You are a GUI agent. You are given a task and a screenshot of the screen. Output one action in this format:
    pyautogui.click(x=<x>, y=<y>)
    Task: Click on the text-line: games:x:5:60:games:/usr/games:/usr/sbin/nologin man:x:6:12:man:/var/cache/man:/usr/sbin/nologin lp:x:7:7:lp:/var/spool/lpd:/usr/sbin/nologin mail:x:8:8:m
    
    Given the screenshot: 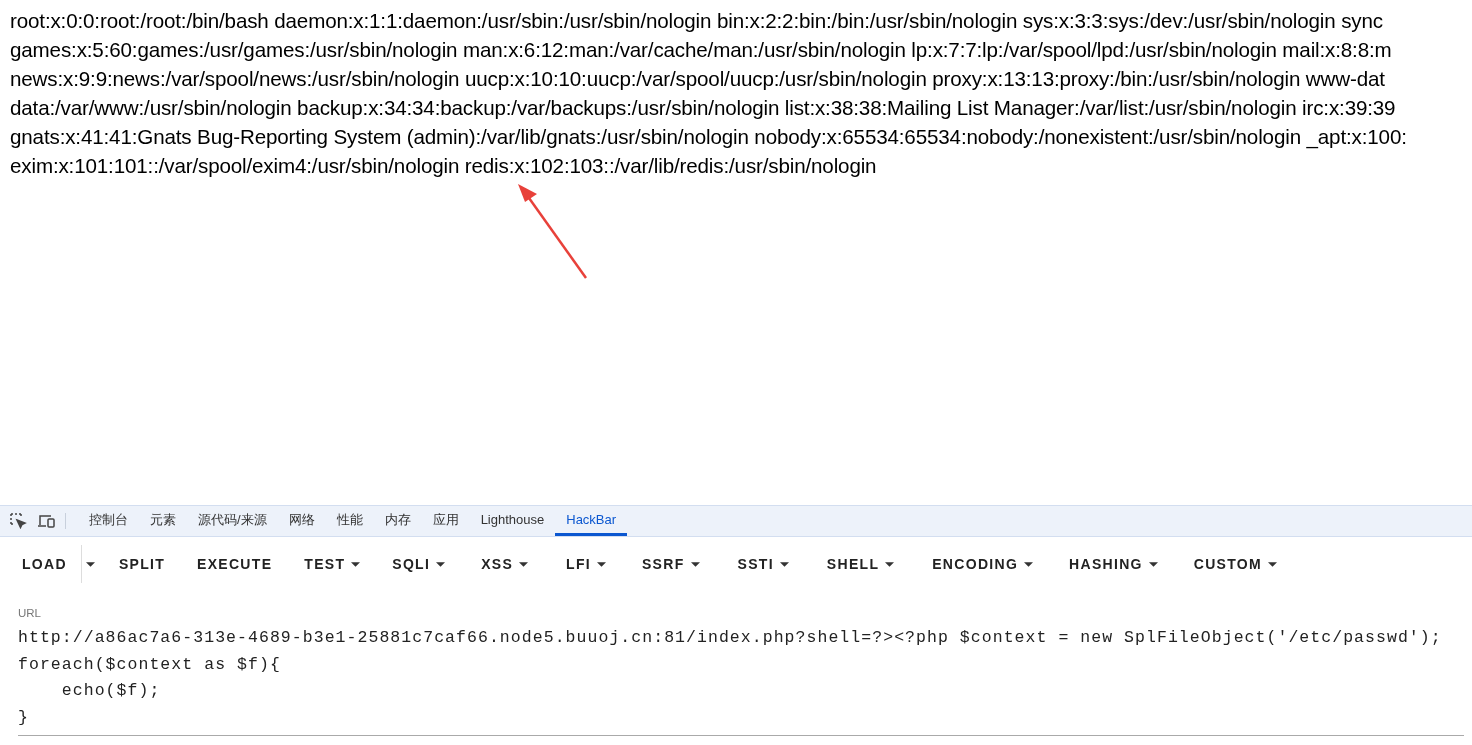 What is the action you would take?
    pyautogui.click(x=701, y=50)
    